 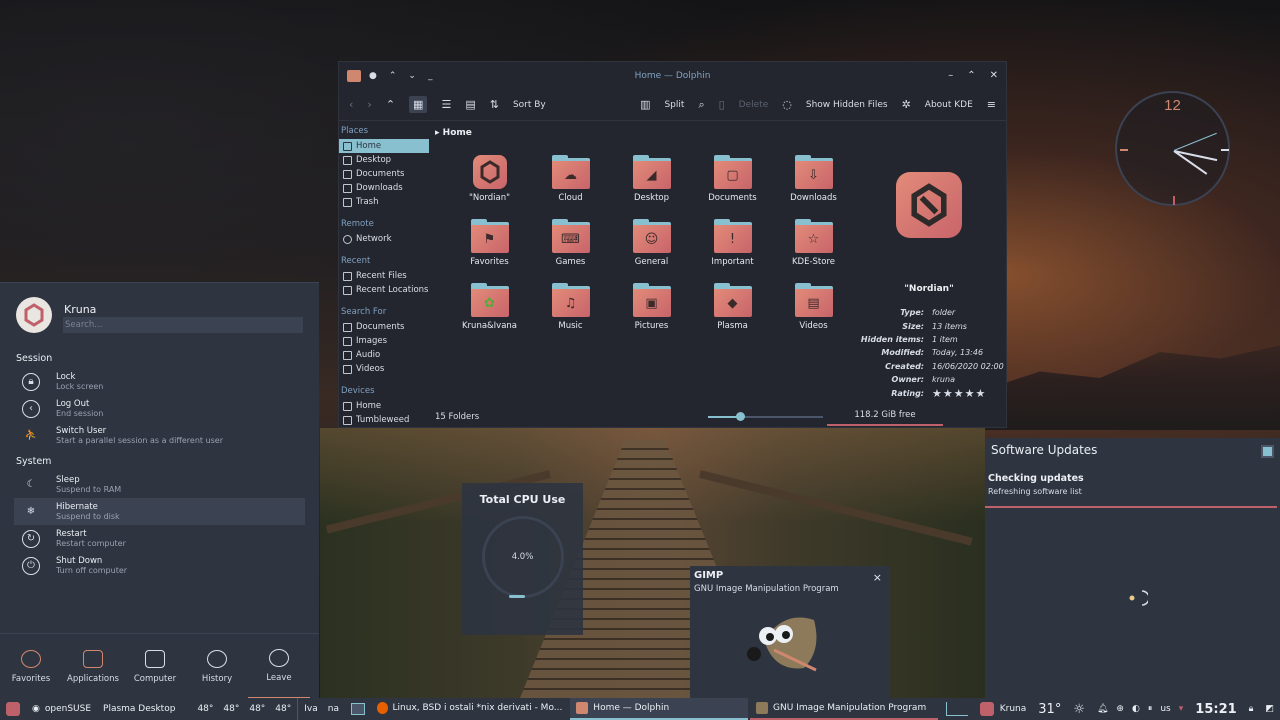 I want to click on show-hidden-files-button: Show Hidden Files, so click(x=847, y=105).